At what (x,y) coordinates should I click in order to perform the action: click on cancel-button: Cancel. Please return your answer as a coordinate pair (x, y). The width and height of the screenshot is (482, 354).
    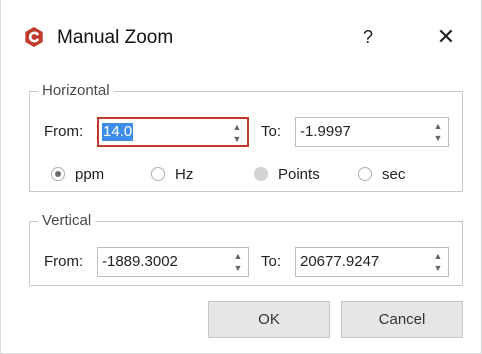
    Looking at the image, I should click on (402, 319).